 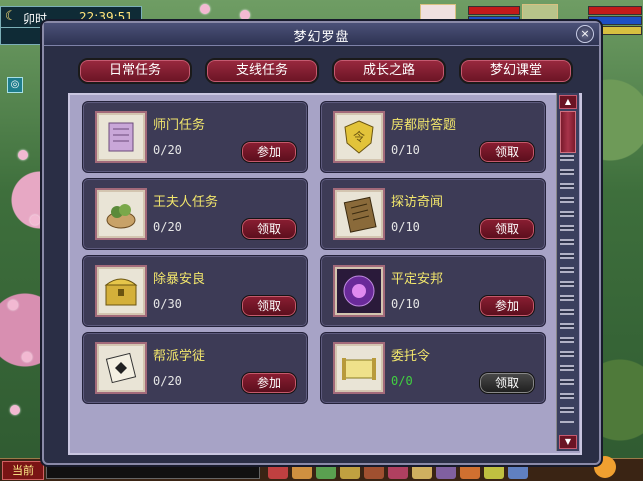 What do you see at coordinates (23, 470) in the screenshot?
I see `chat-channel-button: 当前` at bounding box center [23, 470].